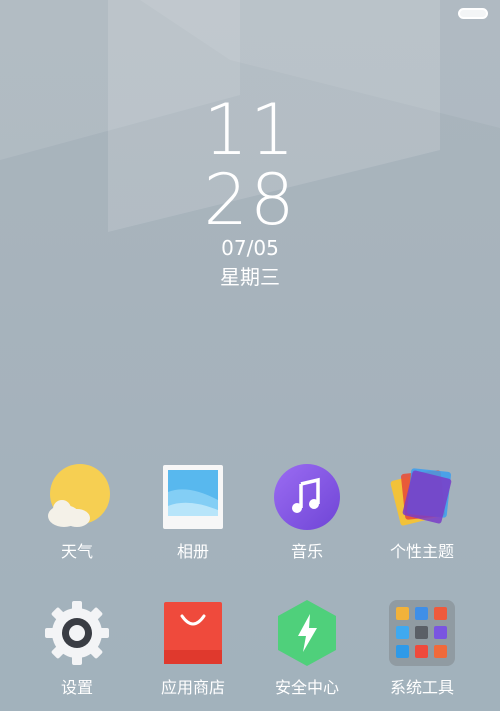  I want to click on app-settings: 设置, so click(77, 648).